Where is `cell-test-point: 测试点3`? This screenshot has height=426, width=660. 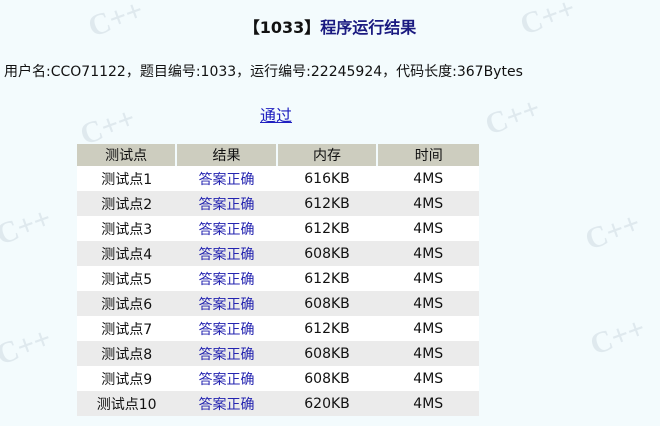 cell-test-point: 测试点3 is located at coordinates (127, 228).